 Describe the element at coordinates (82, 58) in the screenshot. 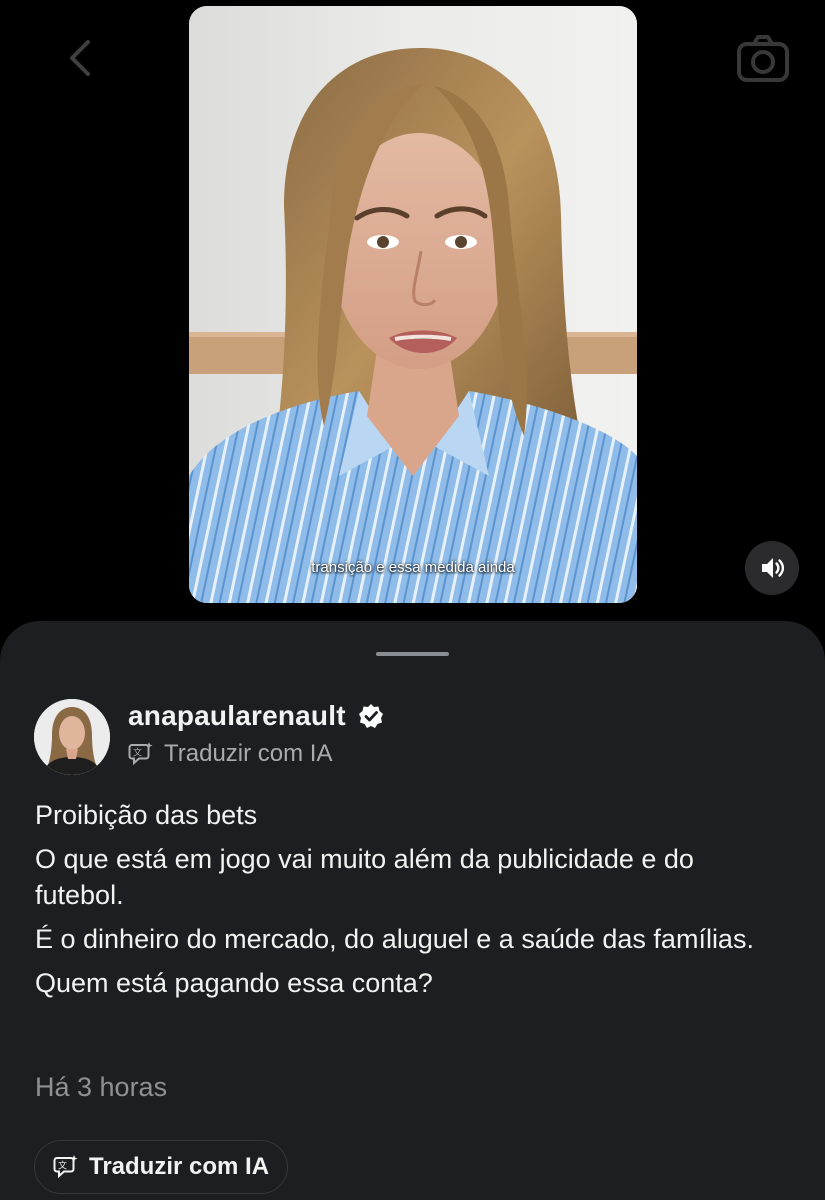

I see `back-chevron-icon` at that location.